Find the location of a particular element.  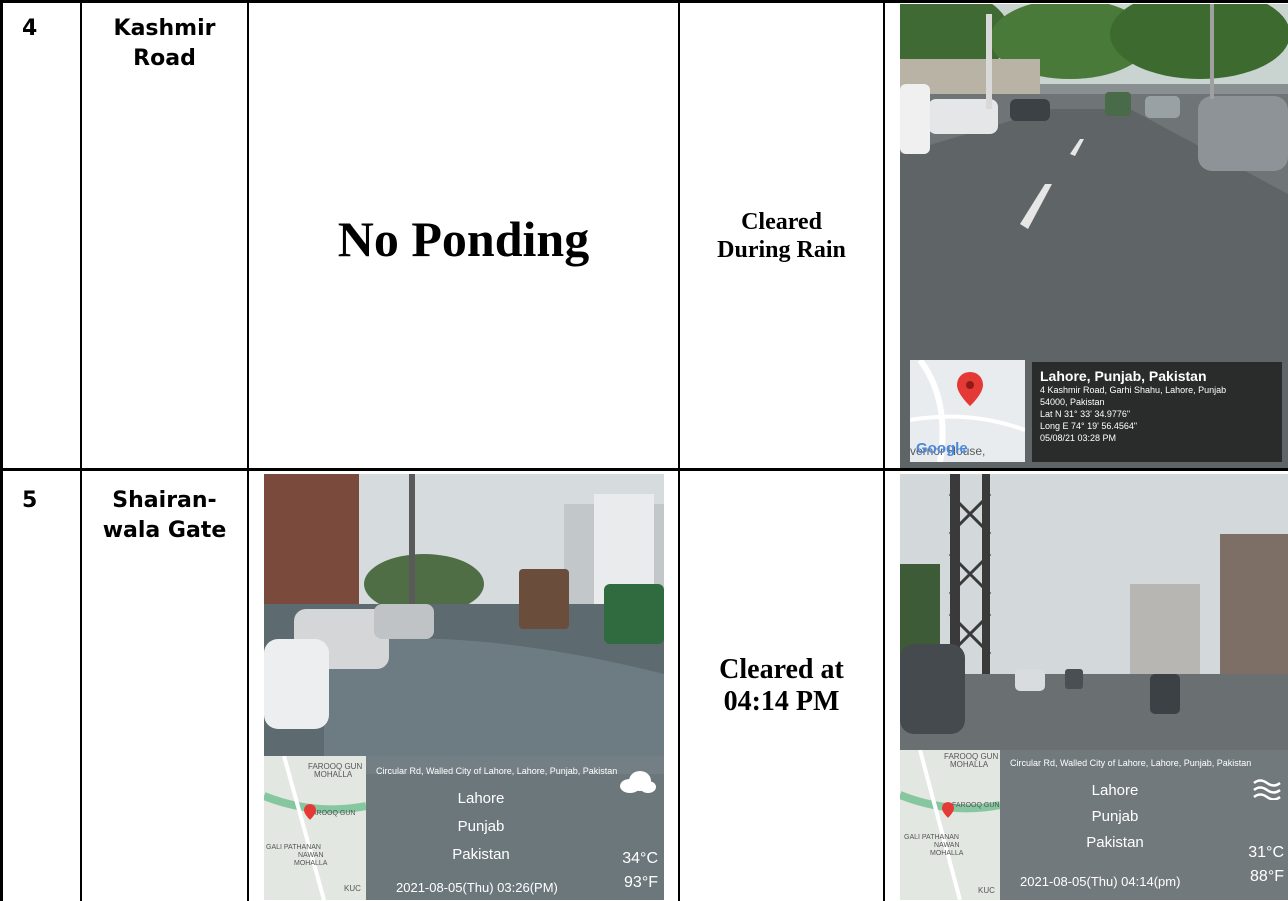

clearance-status: Cleared at 04:14 PM is located at coordinates (781, 686).